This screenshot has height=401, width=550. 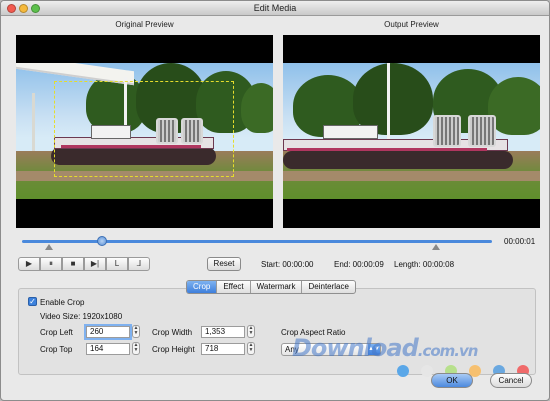 What do you see at coordinates (448, 351) in the screenshot?
I see `watermark-suffix: .com.vn` at bounding box center [448, 351].